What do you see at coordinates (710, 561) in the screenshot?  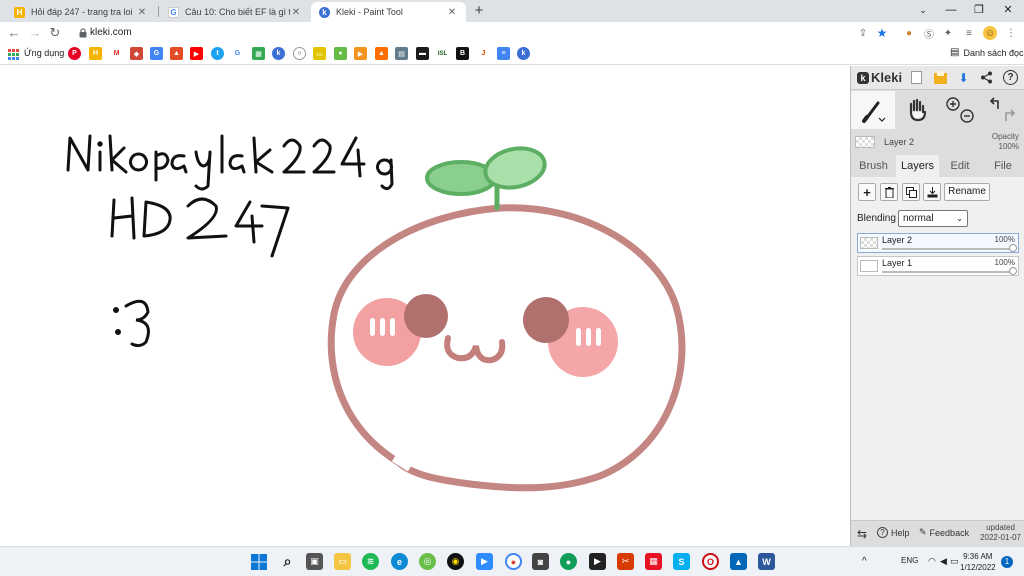 I see `opera-icon: O` at bounding box center [710, 561].